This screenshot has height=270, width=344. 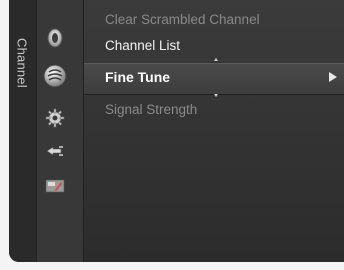 I want to click on submenu-arrow-icon, so click(x=333, y=77).